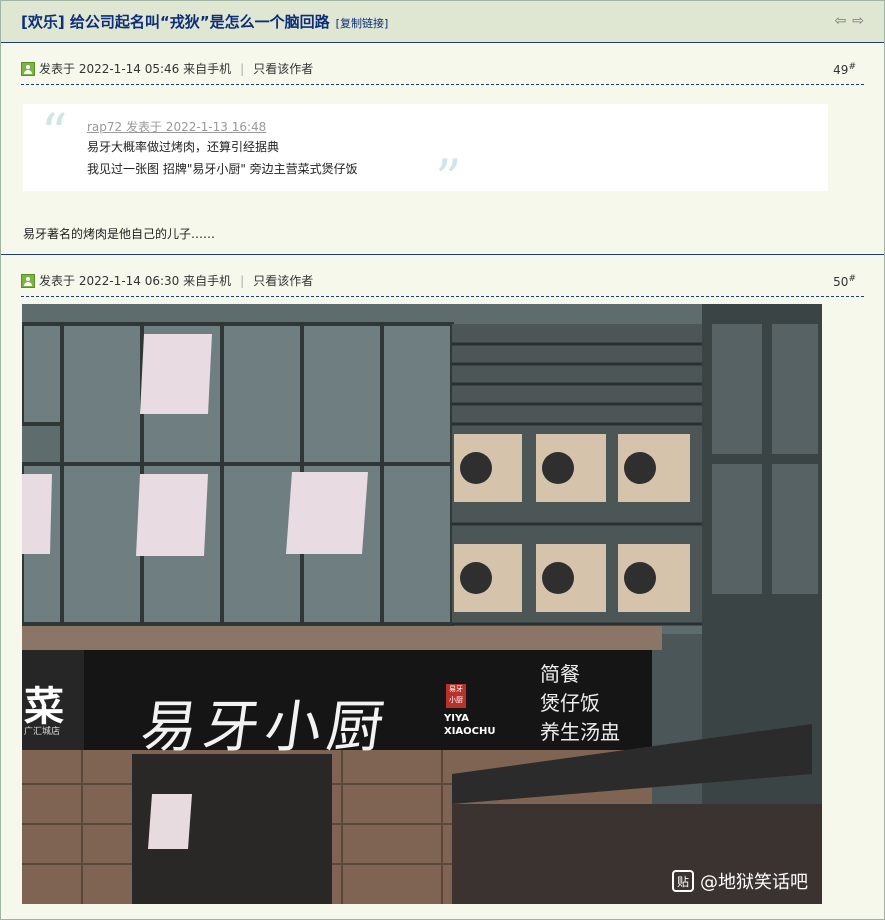 The height and width of the screenshot is (920, 885). What do you see at coordinates (470, 725) in the screenshot?
I see `sign-english: YIYA XIAOCHU` at bounding box center [470, 725].